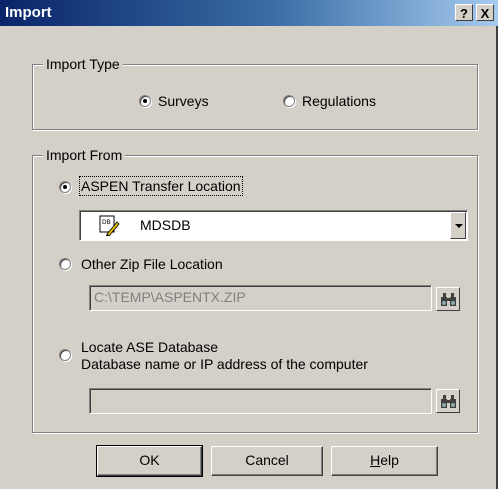 The height and width of the screenshot is (489, 500). Describe the element at coordinates (273, 225) in the screenshot. I see `aspen-location-combobox: DB MDSDB` at that location.